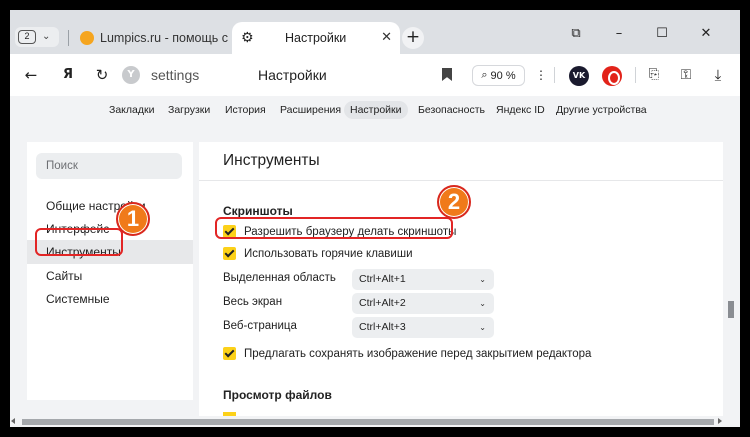 This screenshot has height=437, width=750. What do you see at coordinates (461, 161) in the screenshot?
I see `panel-header: Инструменты` at bounding box center [461, 161].